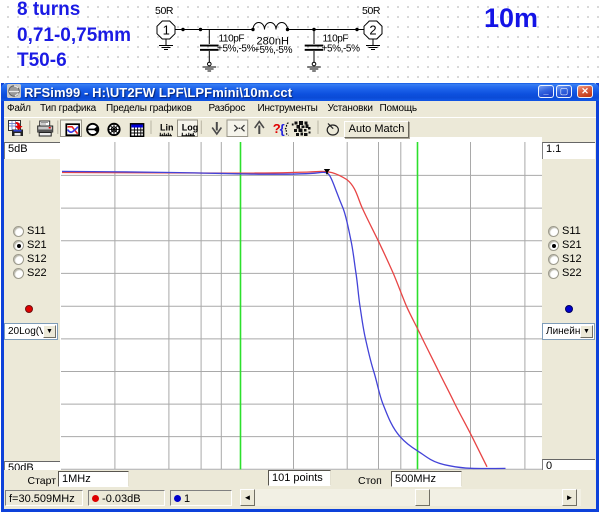  What do you see at coordinates (190, 128) in the screenshot?
I see `svg-text: Log` at bounding box center [190, 128].